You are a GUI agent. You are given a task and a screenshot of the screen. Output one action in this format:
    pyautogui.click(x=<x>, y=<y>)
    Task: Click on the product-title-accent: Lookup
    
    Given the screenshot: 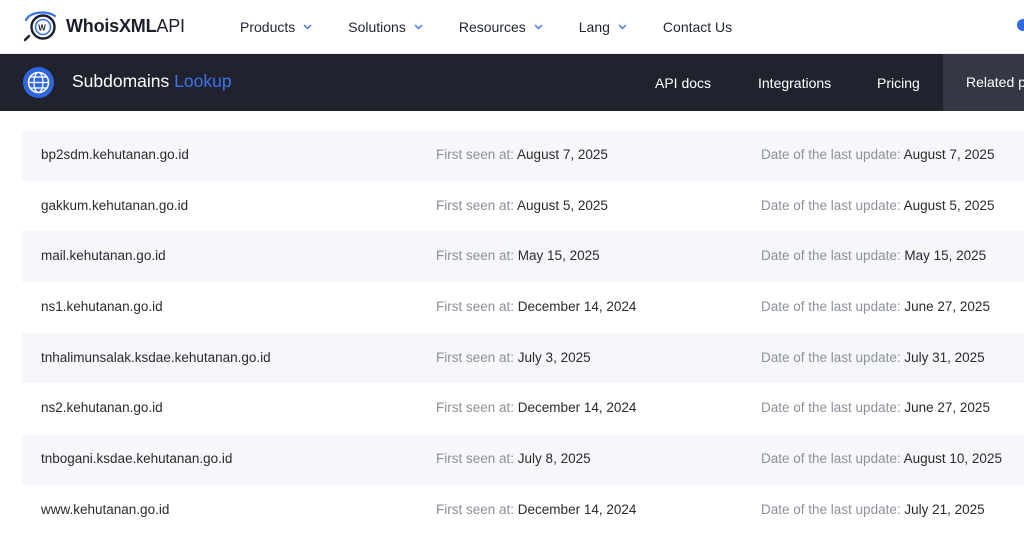 What is the action you would take?
    pyautogui.click(x=203, y=81)
    